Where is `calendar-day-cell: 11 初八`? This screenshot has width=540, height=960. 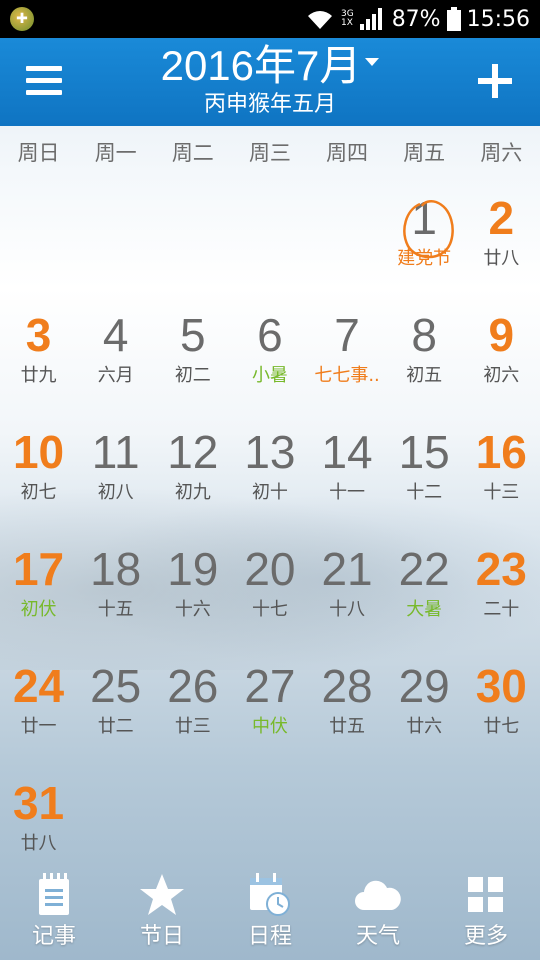
calendar-day-cell: 11 初八 is located at coordinates (115, 482).